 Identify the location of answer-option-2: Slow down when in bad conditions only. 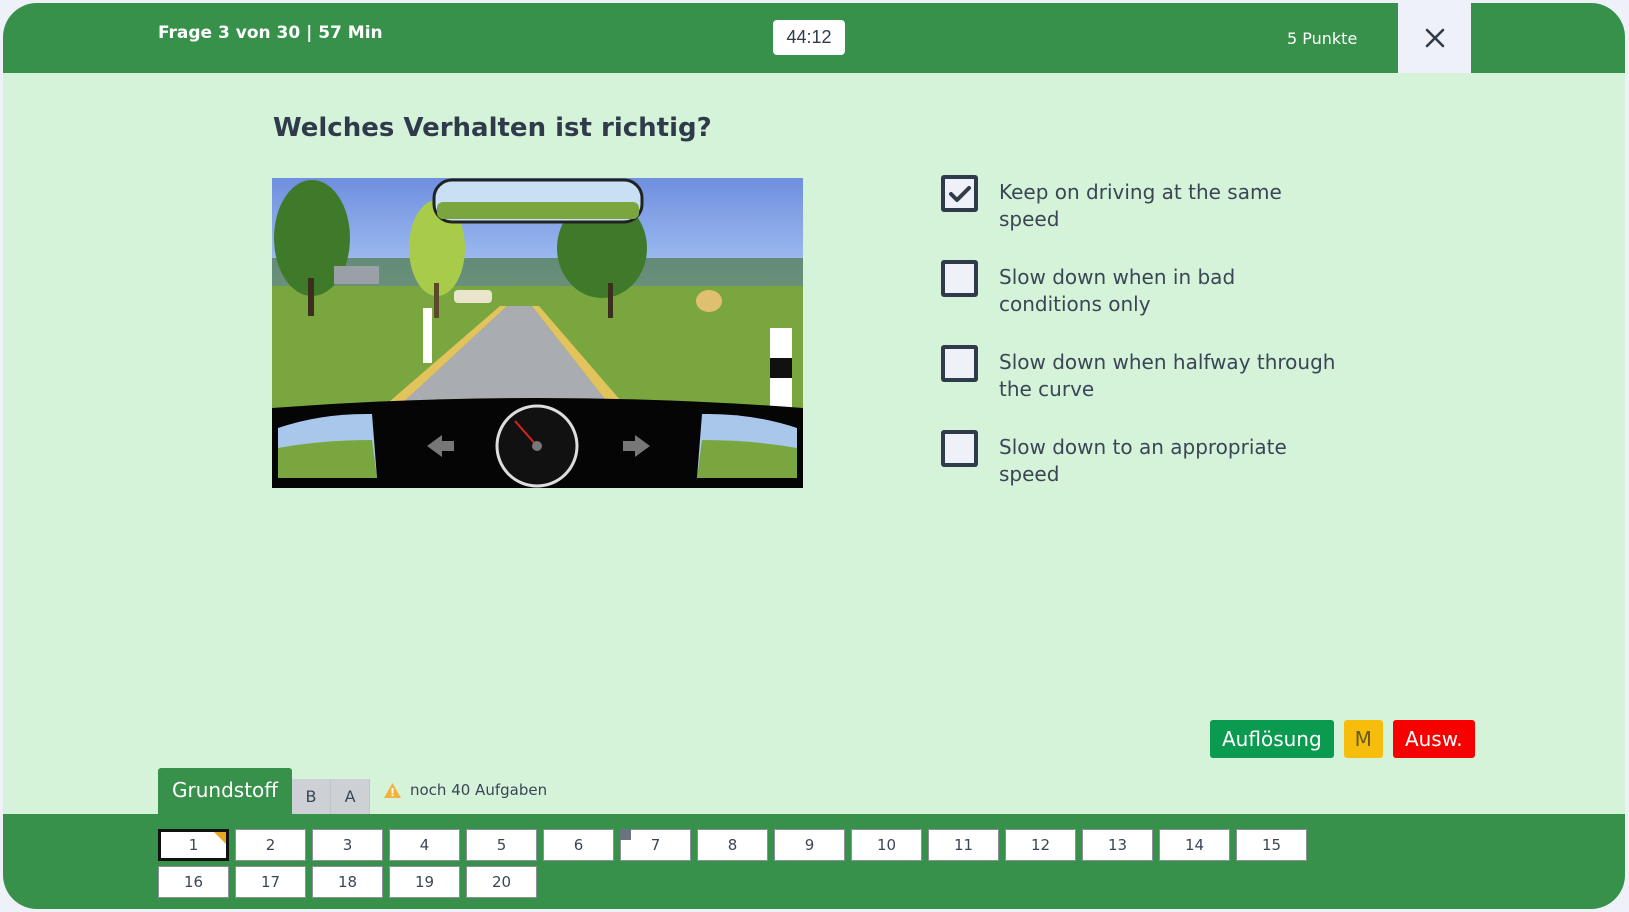
(1151, 289).